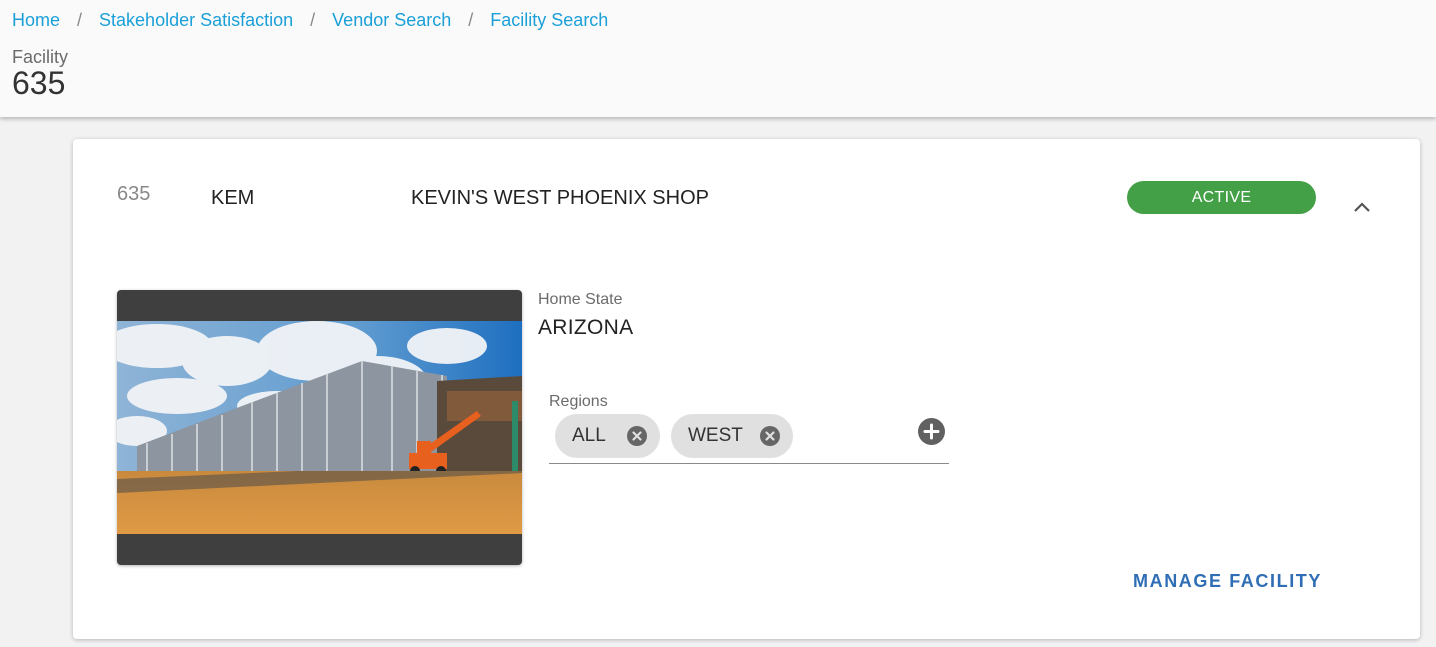 The height and width of the screenshot is (647, 1436). I want to click on building-construction-photo, so click(319, 427).